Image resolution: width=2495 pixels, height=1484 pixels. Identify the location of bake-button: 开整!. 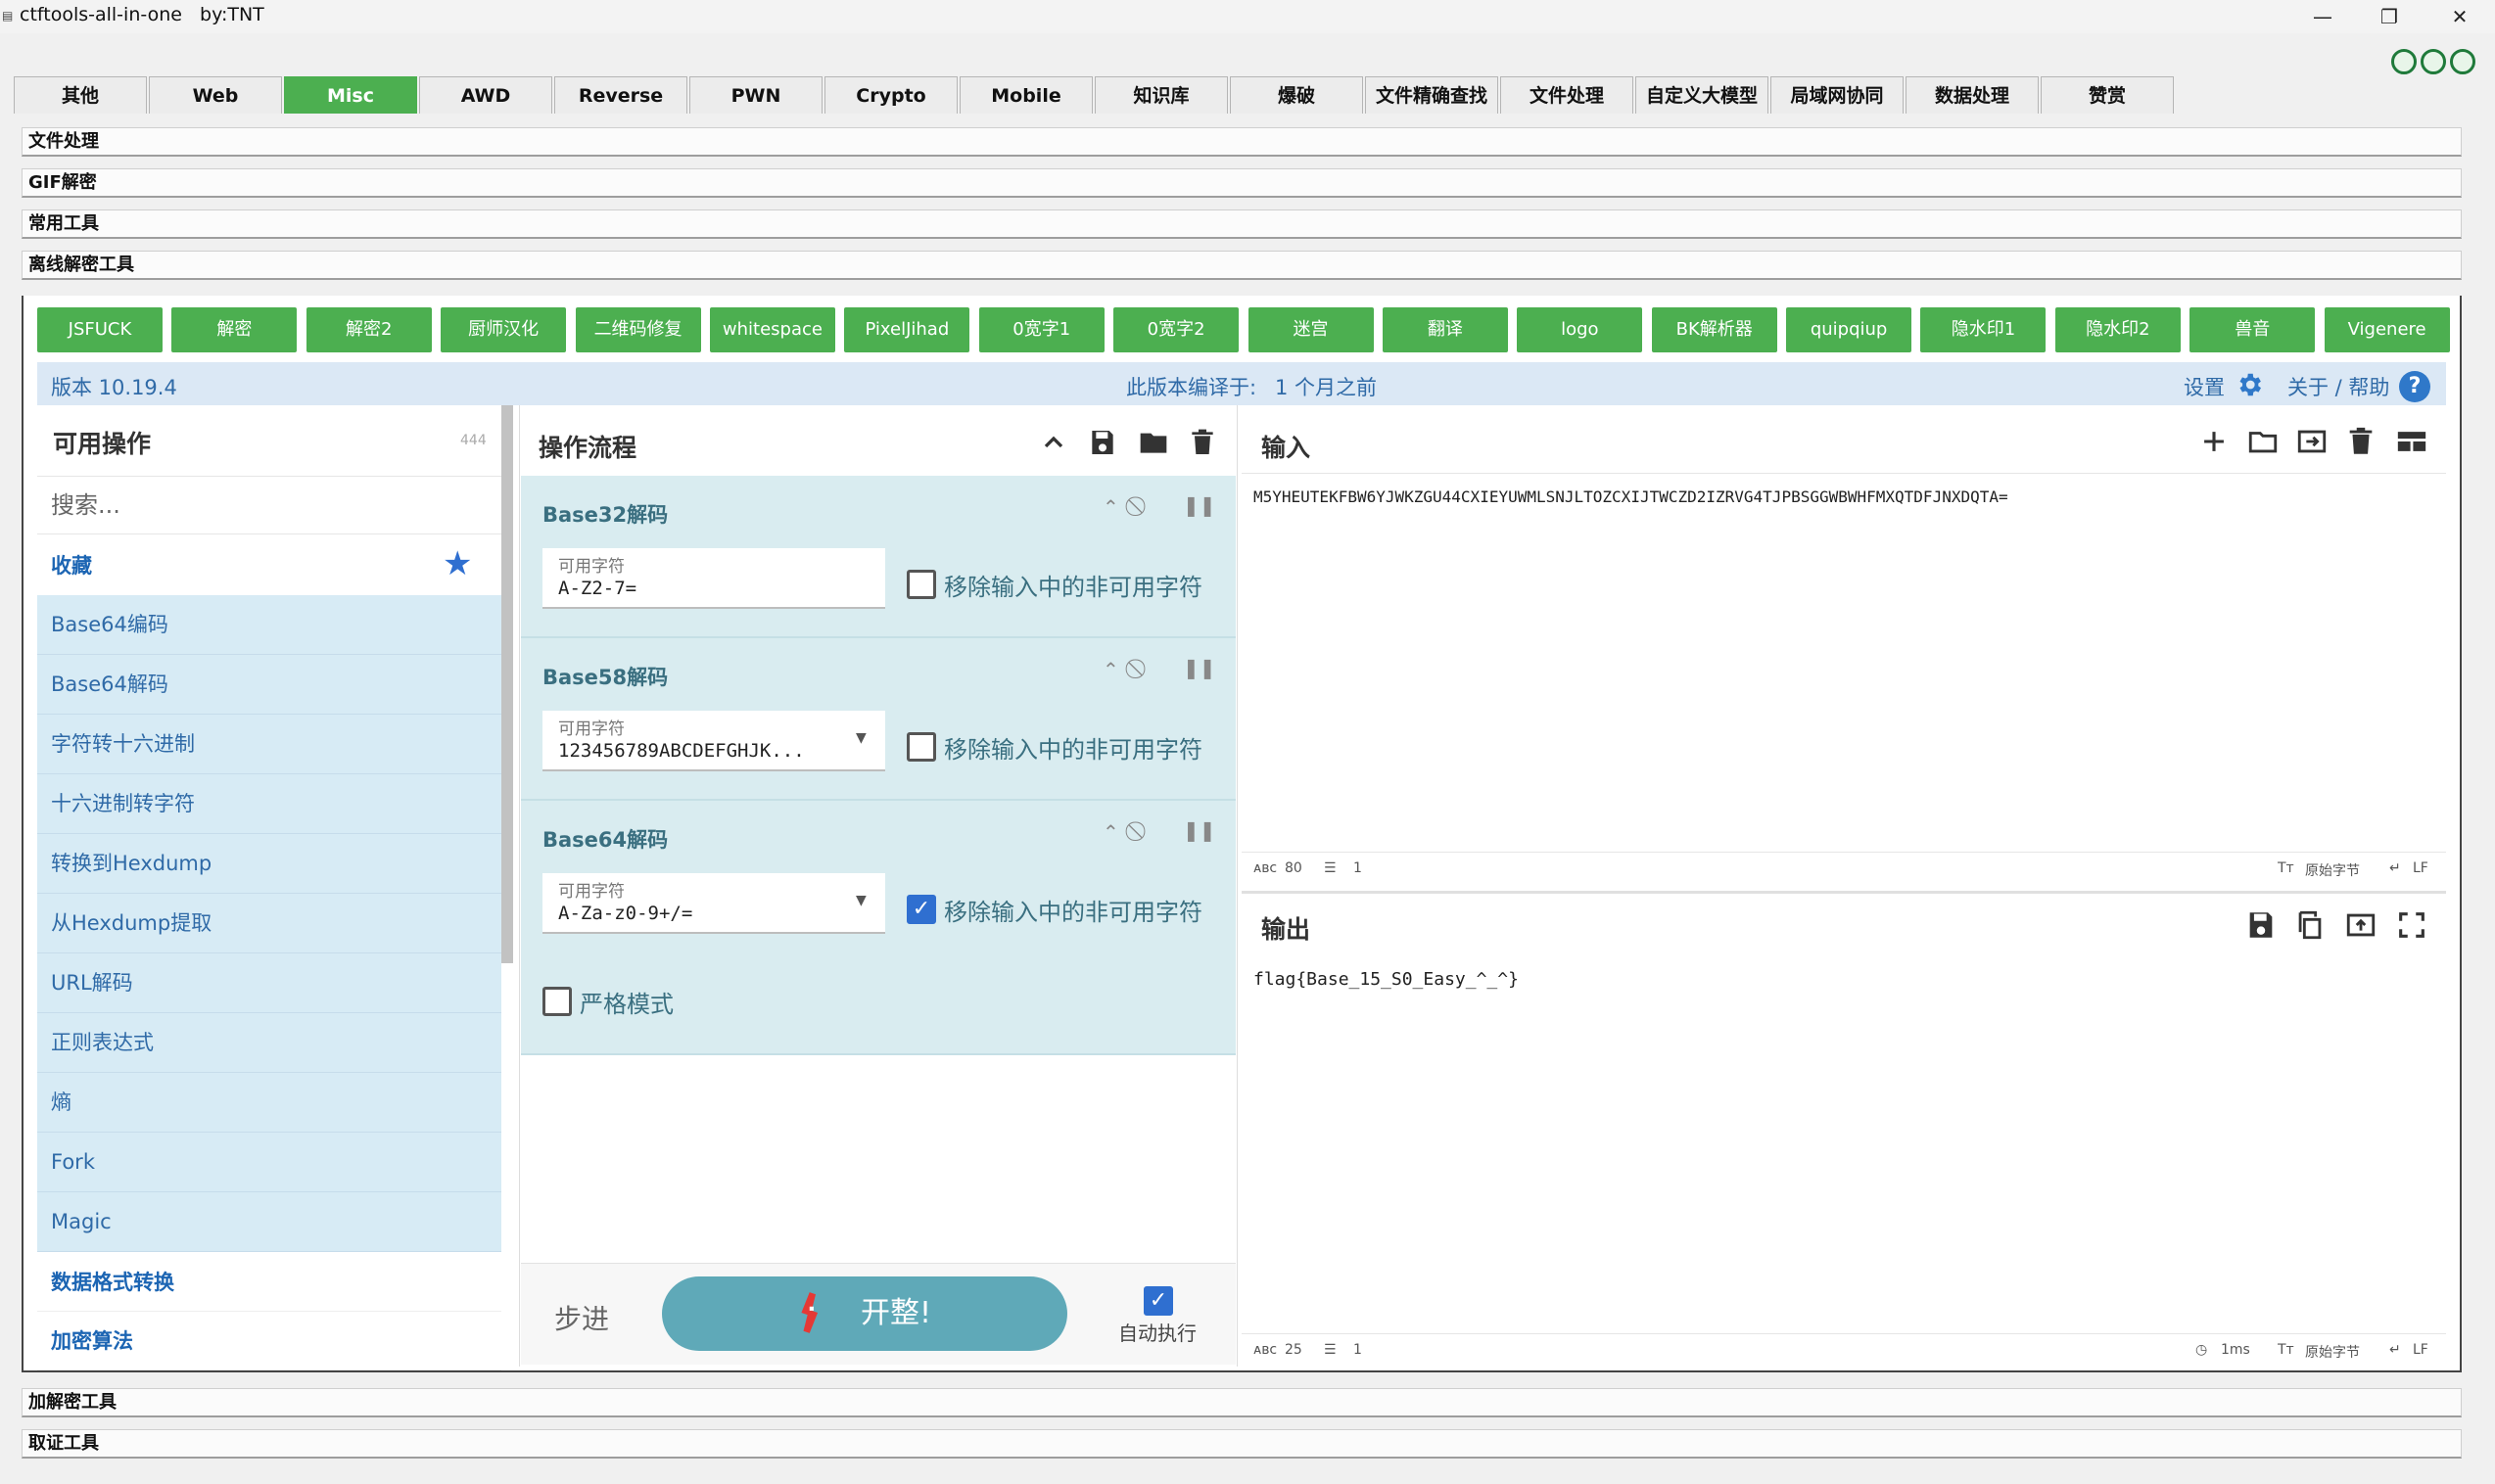
(865, 1313).